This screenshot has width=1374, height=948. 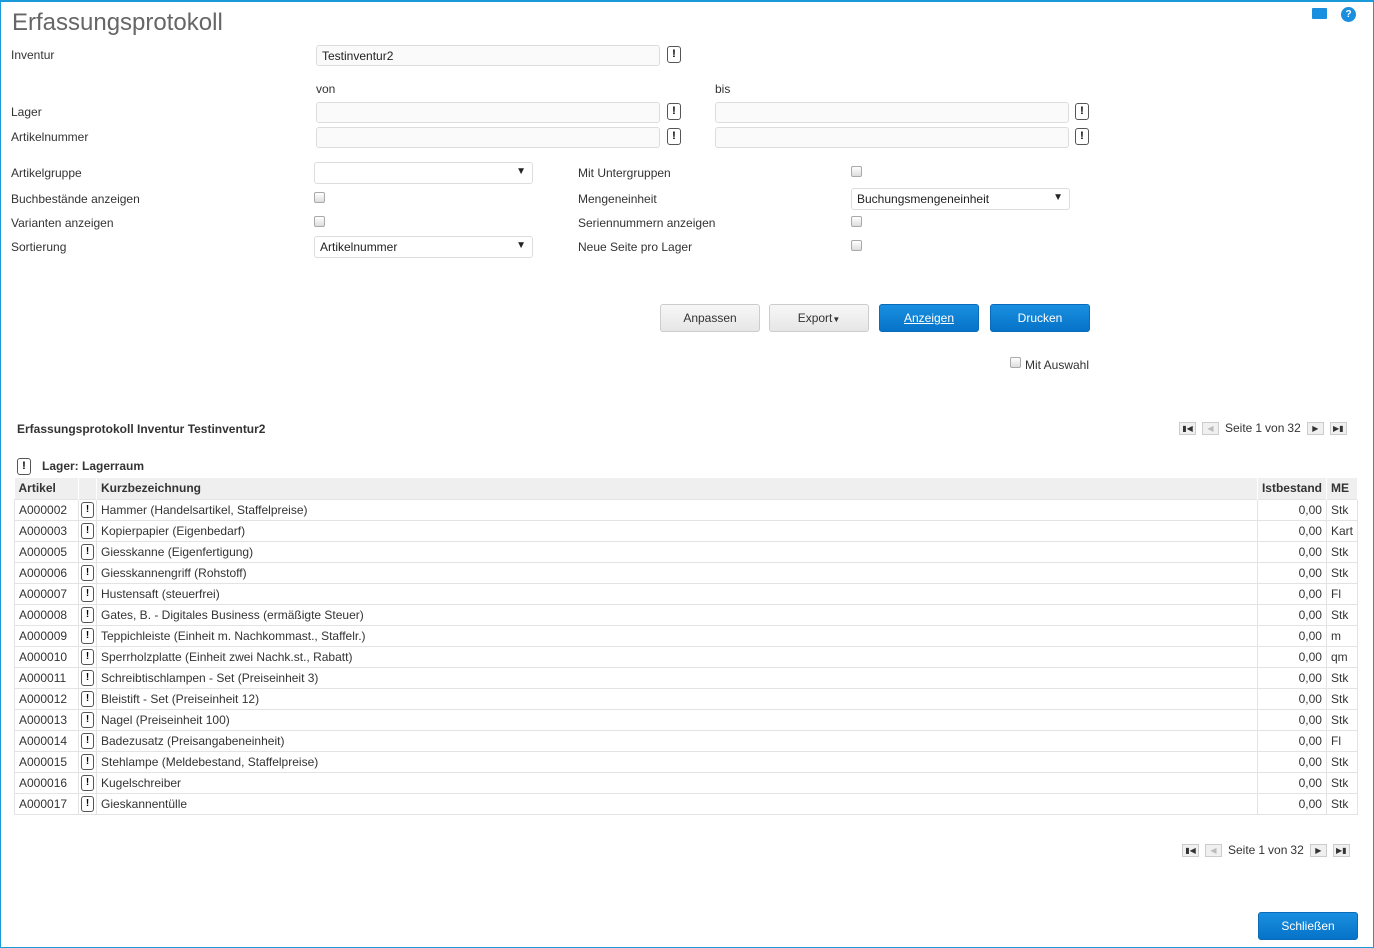 I want to click on mit-auswahl-checkbox, so click(x=1015, y=362).